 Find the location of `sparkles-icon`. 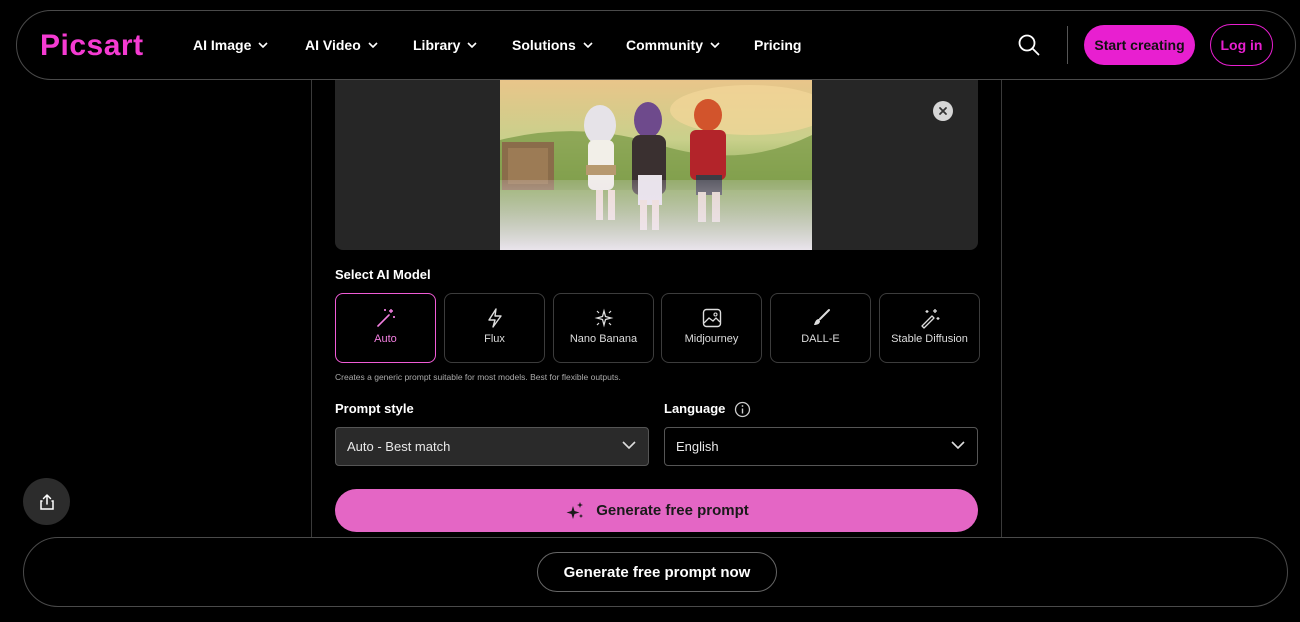

sparkles-icon is located at coordinates (575, 510).